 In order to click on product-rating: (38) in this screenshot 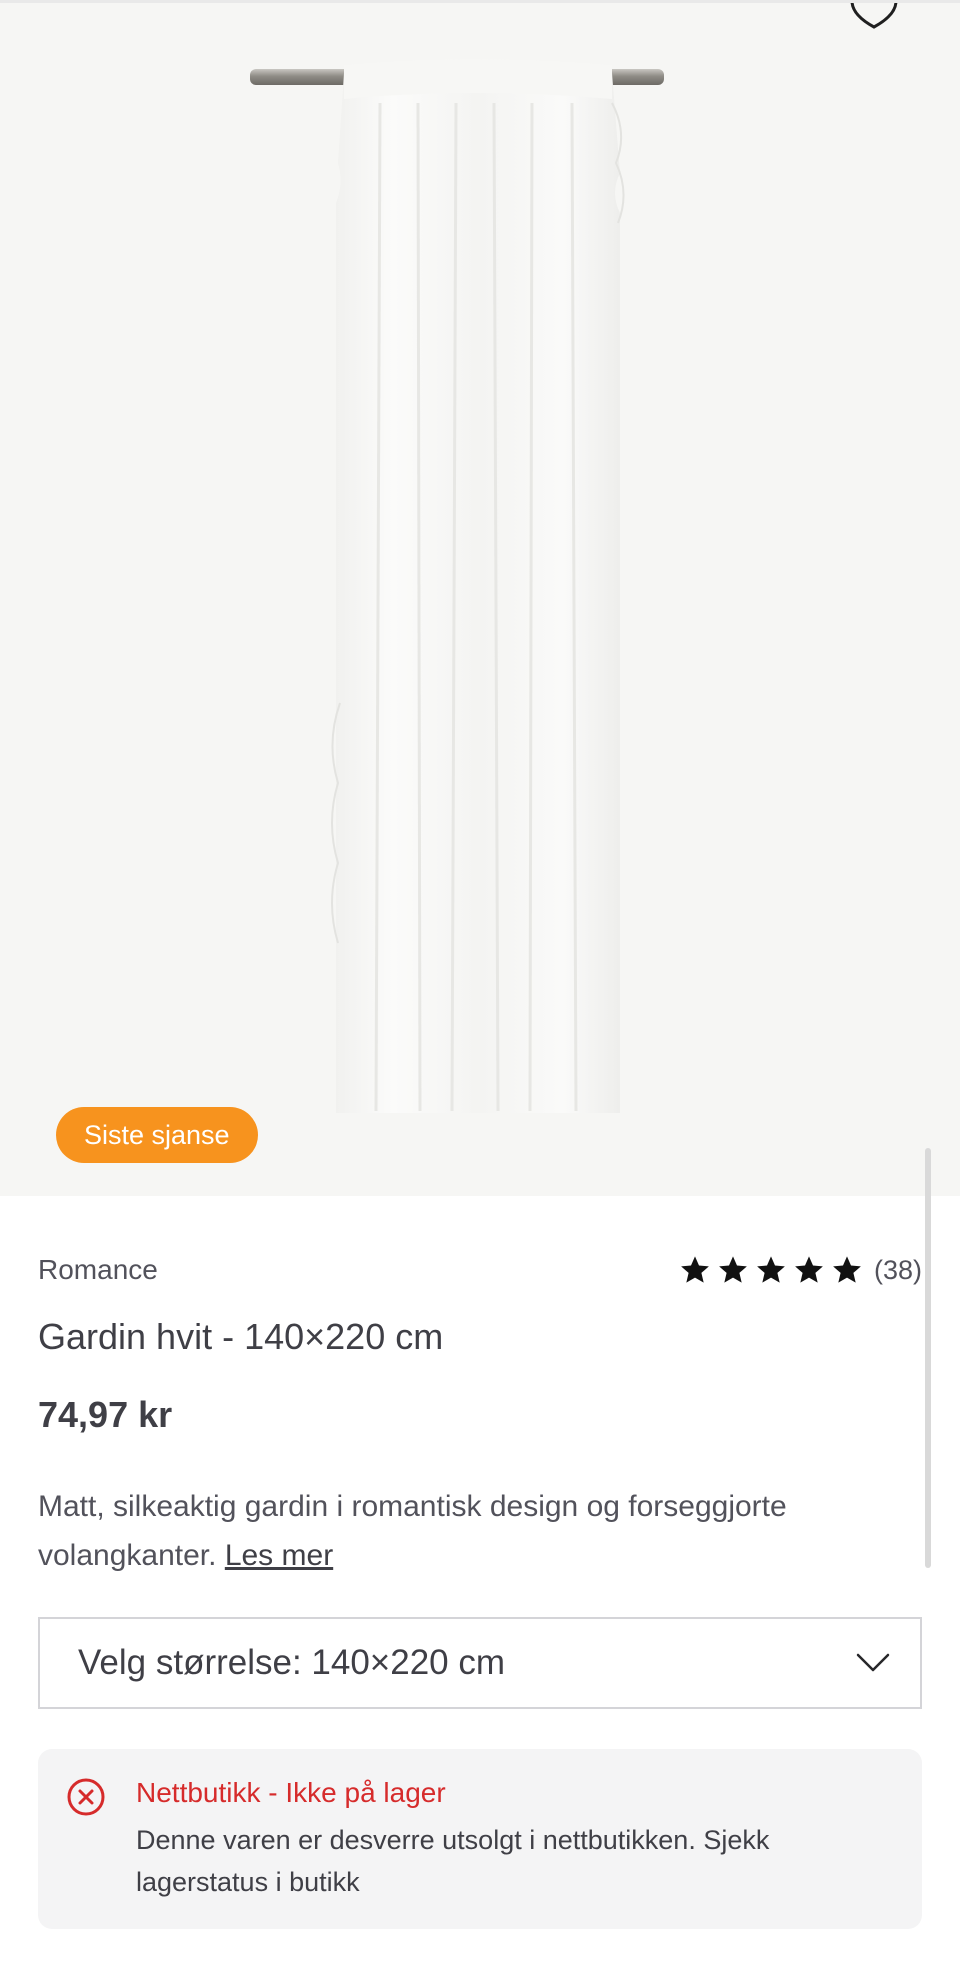, I will do `click(800, 1270)`.